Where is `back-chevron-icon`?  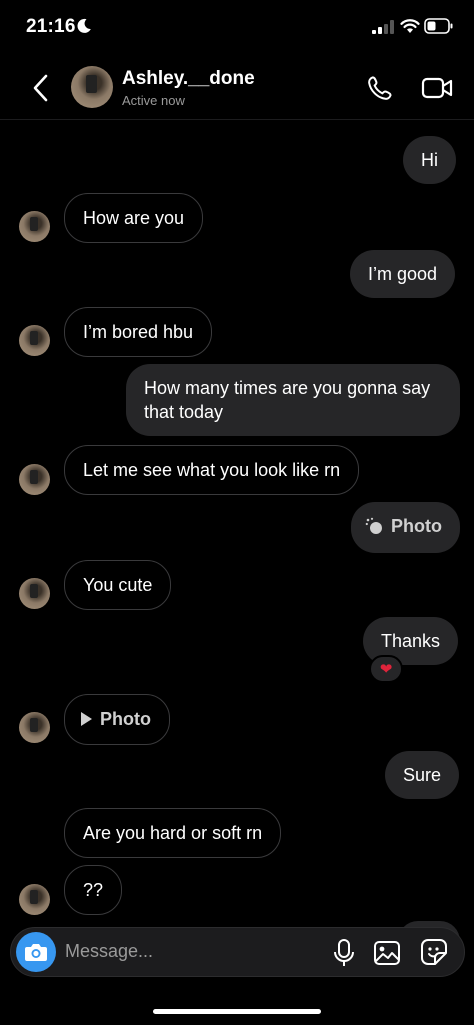
back-chevron-icon is located at coordinates (41, 88).